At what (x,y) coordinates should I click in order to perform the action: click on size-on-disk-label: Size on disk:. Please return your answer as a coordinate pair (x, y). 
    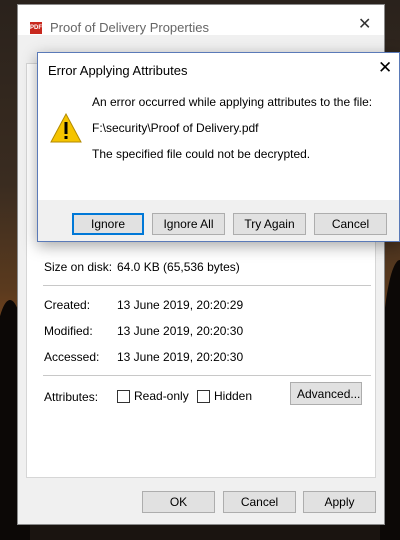
    Looking at the image, I should click on (78, 267).